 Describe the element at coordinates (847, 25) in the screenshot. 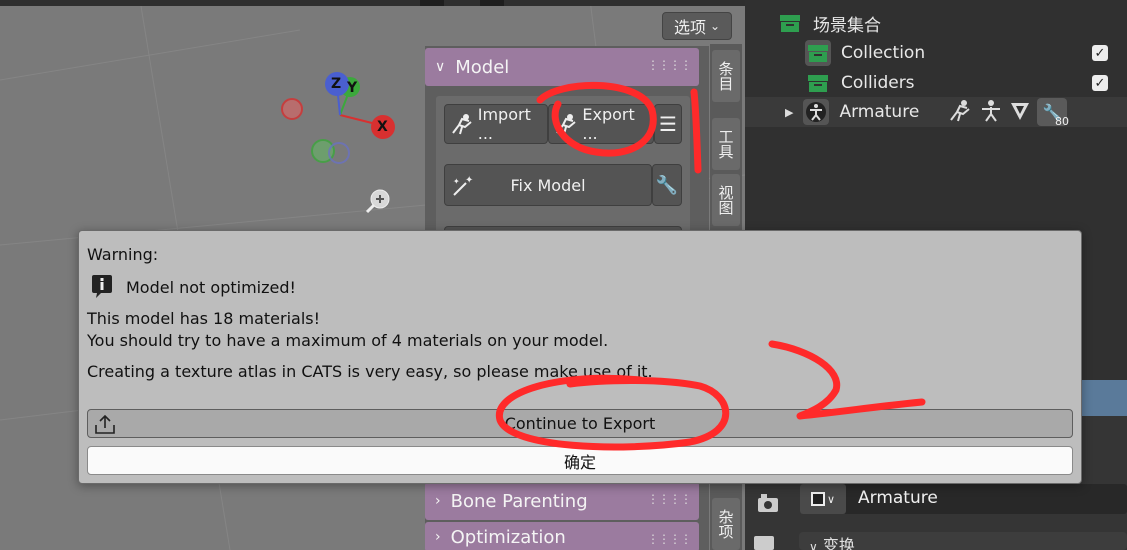

I see `scene-collection-label: 场景集合` at that location.